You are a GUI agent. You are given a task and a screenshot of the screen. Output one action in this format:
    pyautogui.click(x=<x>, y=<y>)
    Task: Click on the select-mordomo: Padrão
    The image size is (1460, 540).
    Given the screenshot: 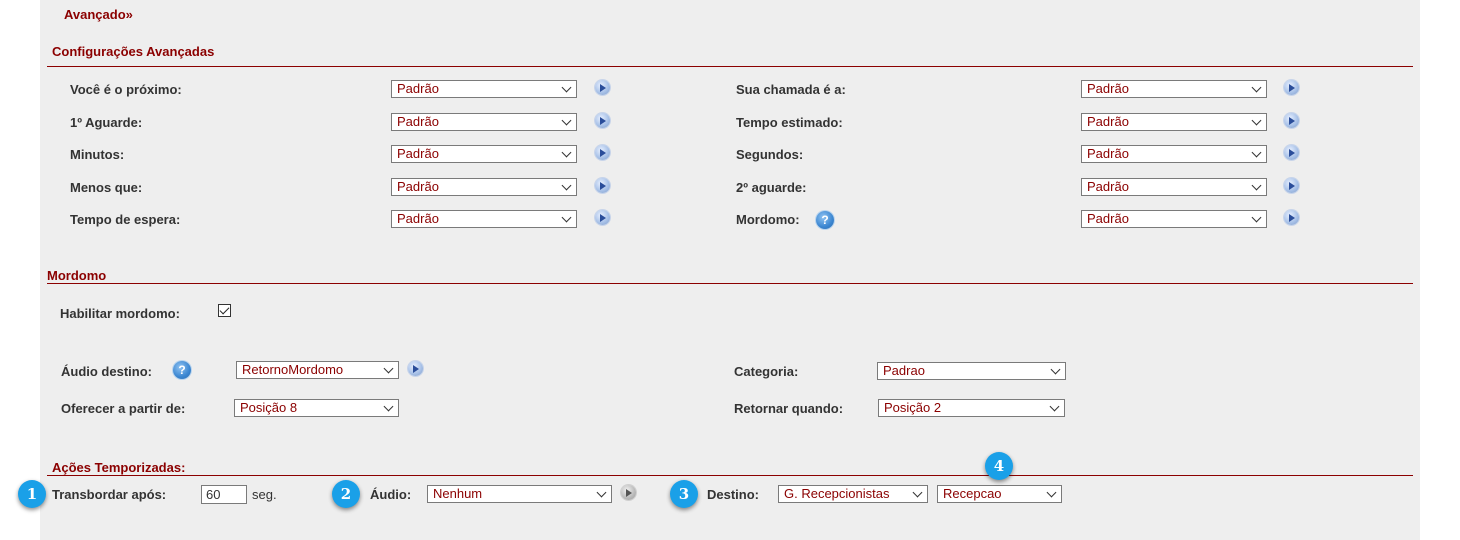 What is the action you would take?
    pyautogui.click(x=1174, y=219)
    